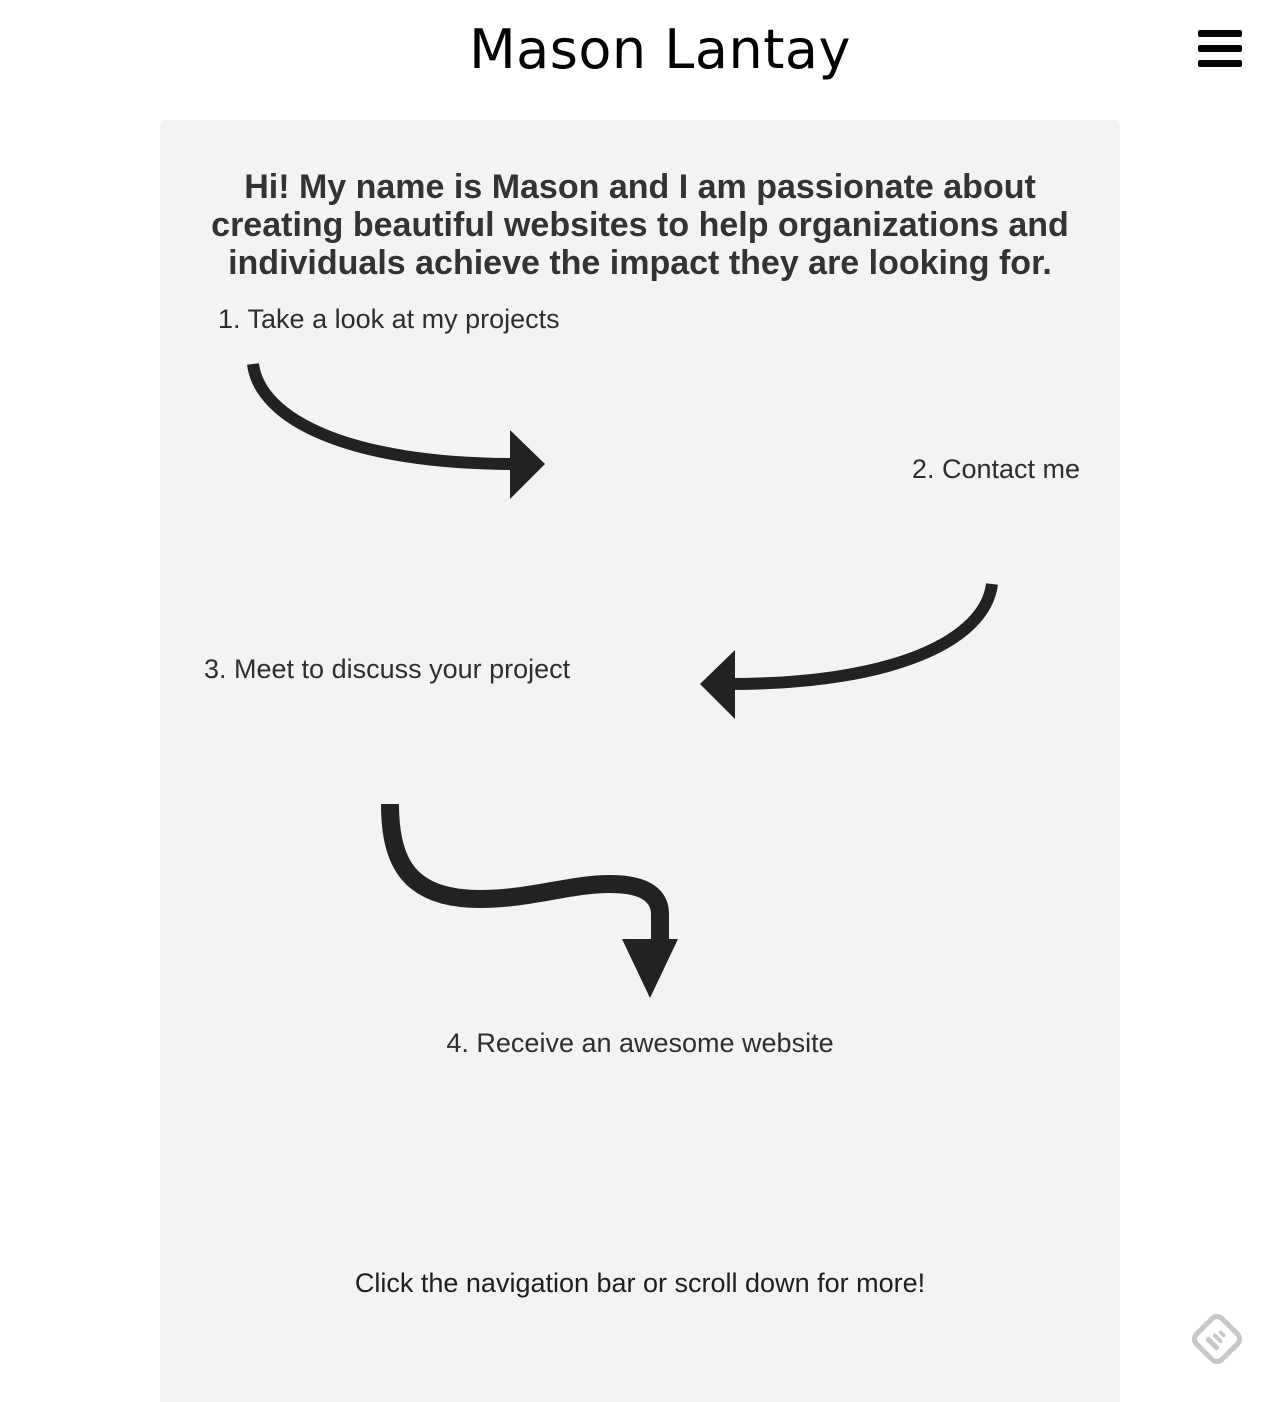 Image resolution: width=1280 pixels, height=1402 pixels. What do you see at coordinates (389, 319) in the screenshot?
I see `step-1-label: 1. Take a look at my projects` at bounding box center [389, 319].